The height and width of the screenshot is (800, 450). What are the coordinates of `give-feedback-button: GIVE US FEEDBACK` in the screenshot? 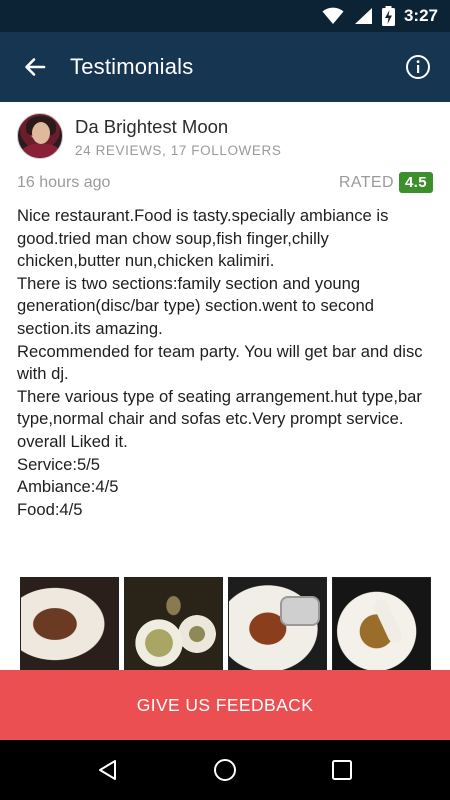 It's located at (225, 705).